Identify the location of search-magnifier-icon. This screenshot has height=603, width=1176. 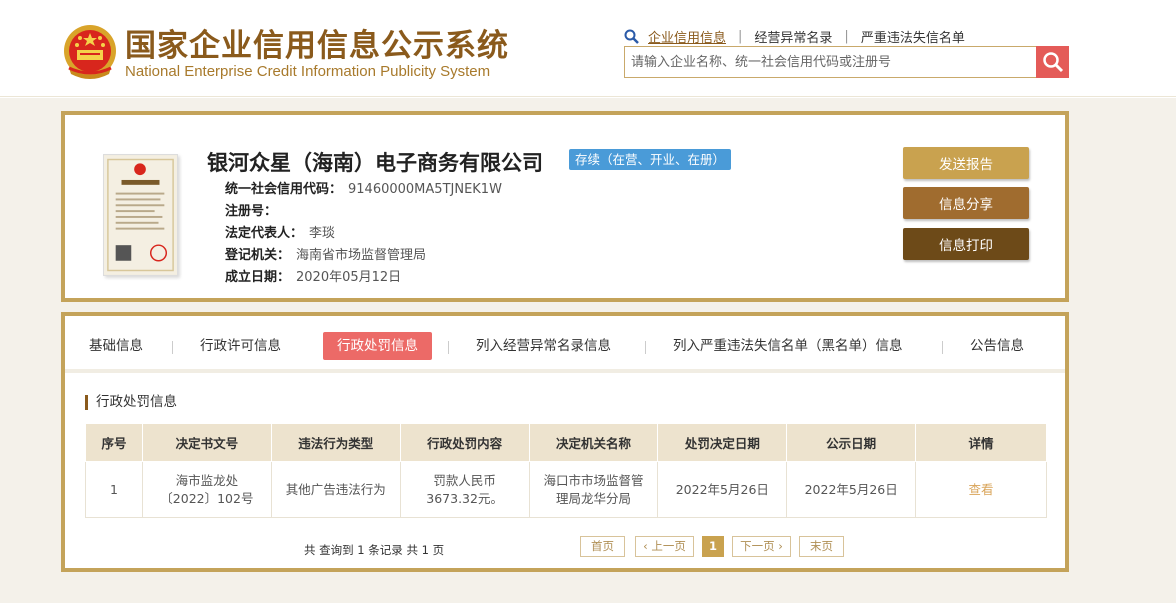
(631, 36).